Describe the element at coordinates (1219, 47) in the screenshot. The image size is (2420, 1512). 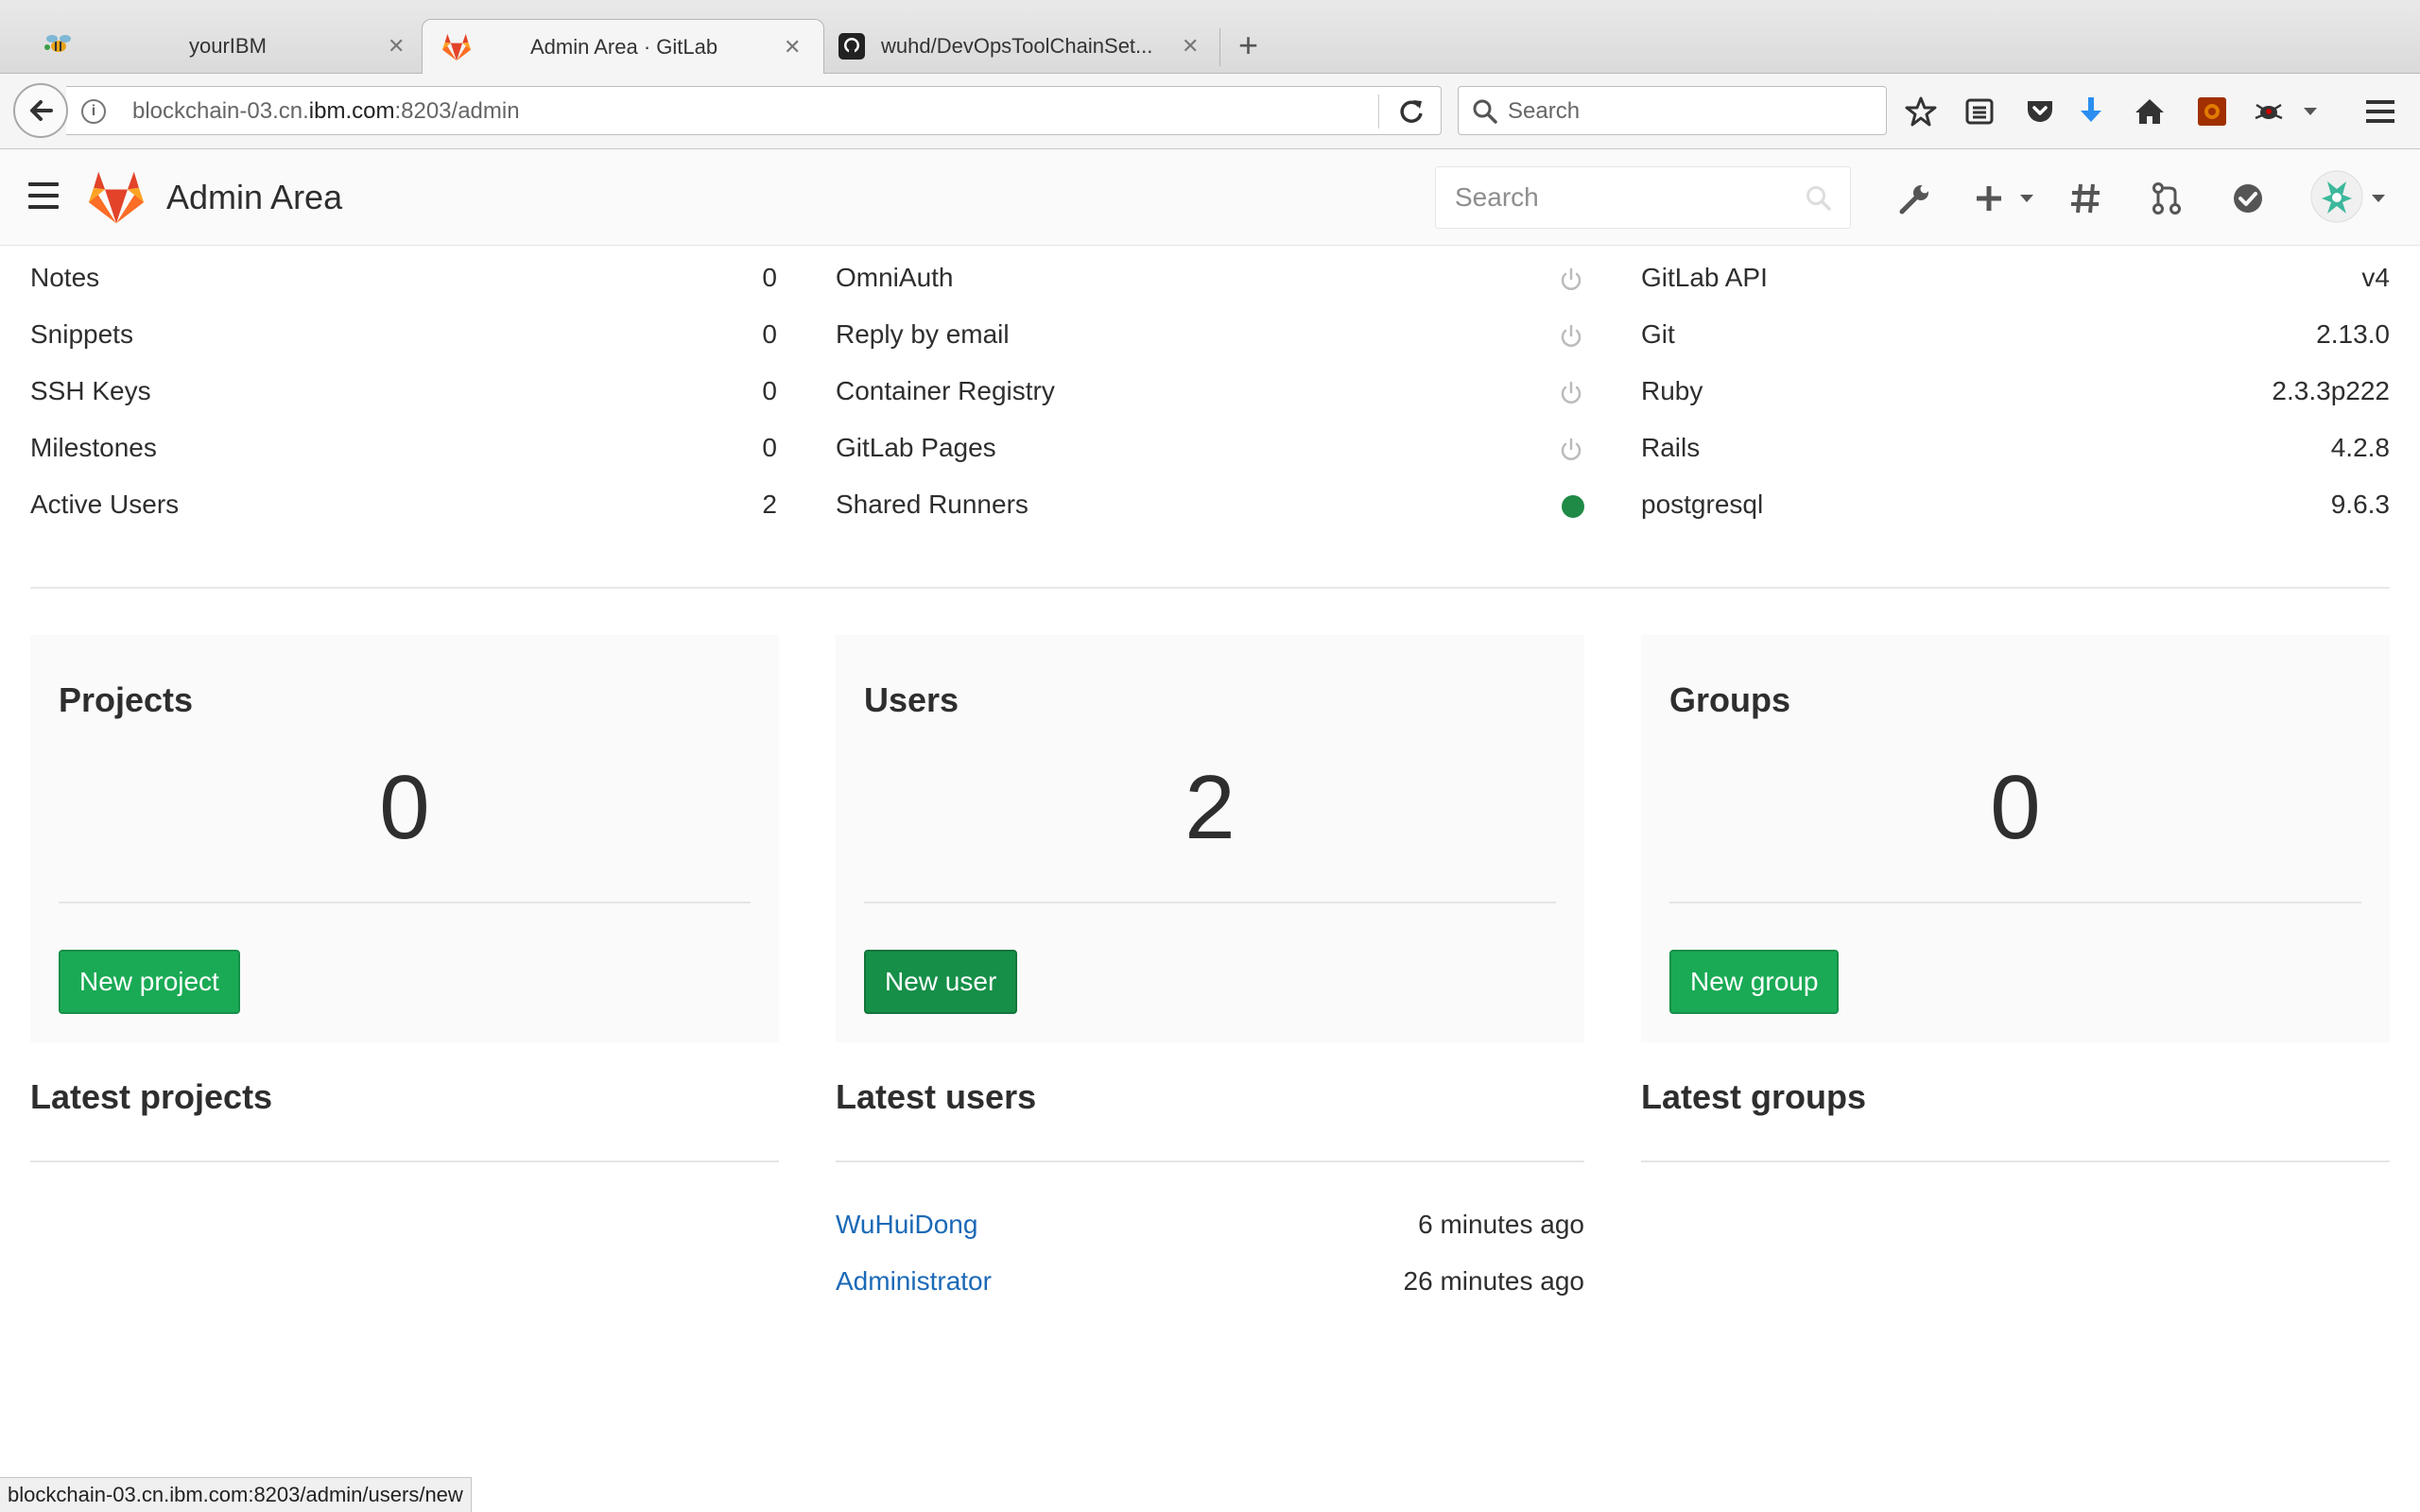
I see `tab-separator` at that location.